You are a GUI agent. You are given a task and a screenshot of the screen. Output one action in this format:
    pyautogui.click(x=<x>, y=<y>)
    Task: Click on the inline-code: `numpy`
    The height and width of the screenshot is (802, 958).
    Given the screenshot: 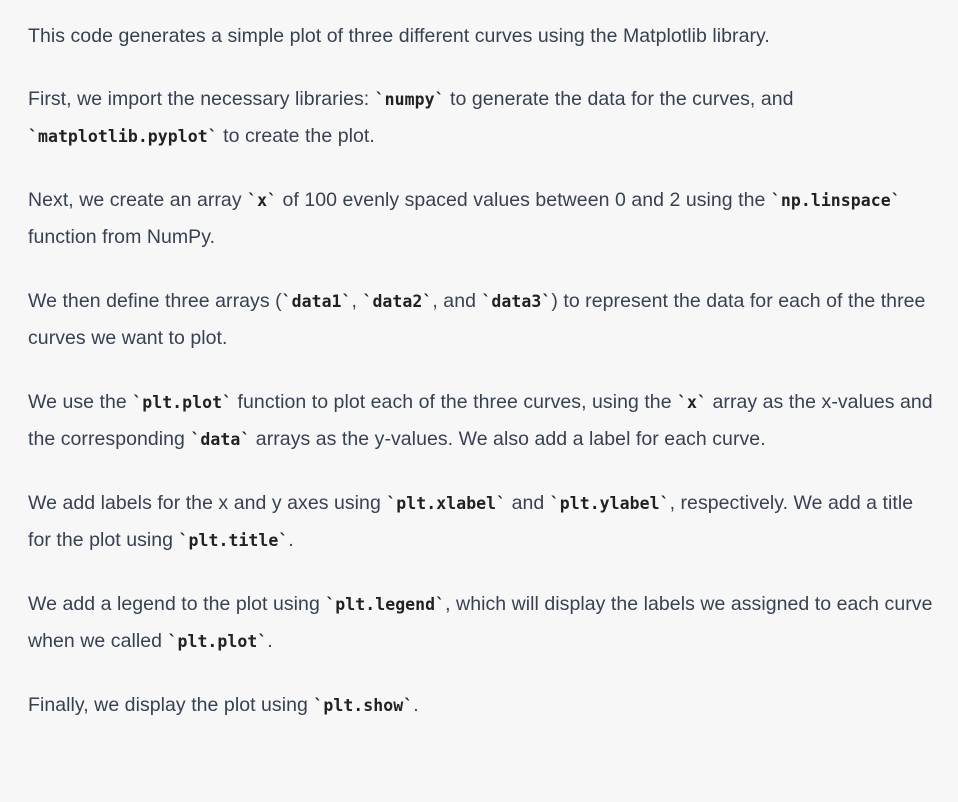 What is the action you would take?
    pyautogui.click(x=409, y=99)
    